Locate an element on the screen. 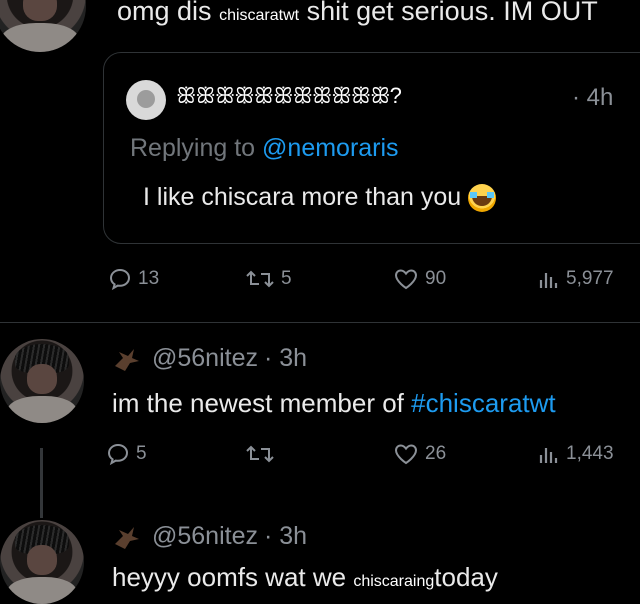  quoted-avatar is located at coordinates (146, 100).